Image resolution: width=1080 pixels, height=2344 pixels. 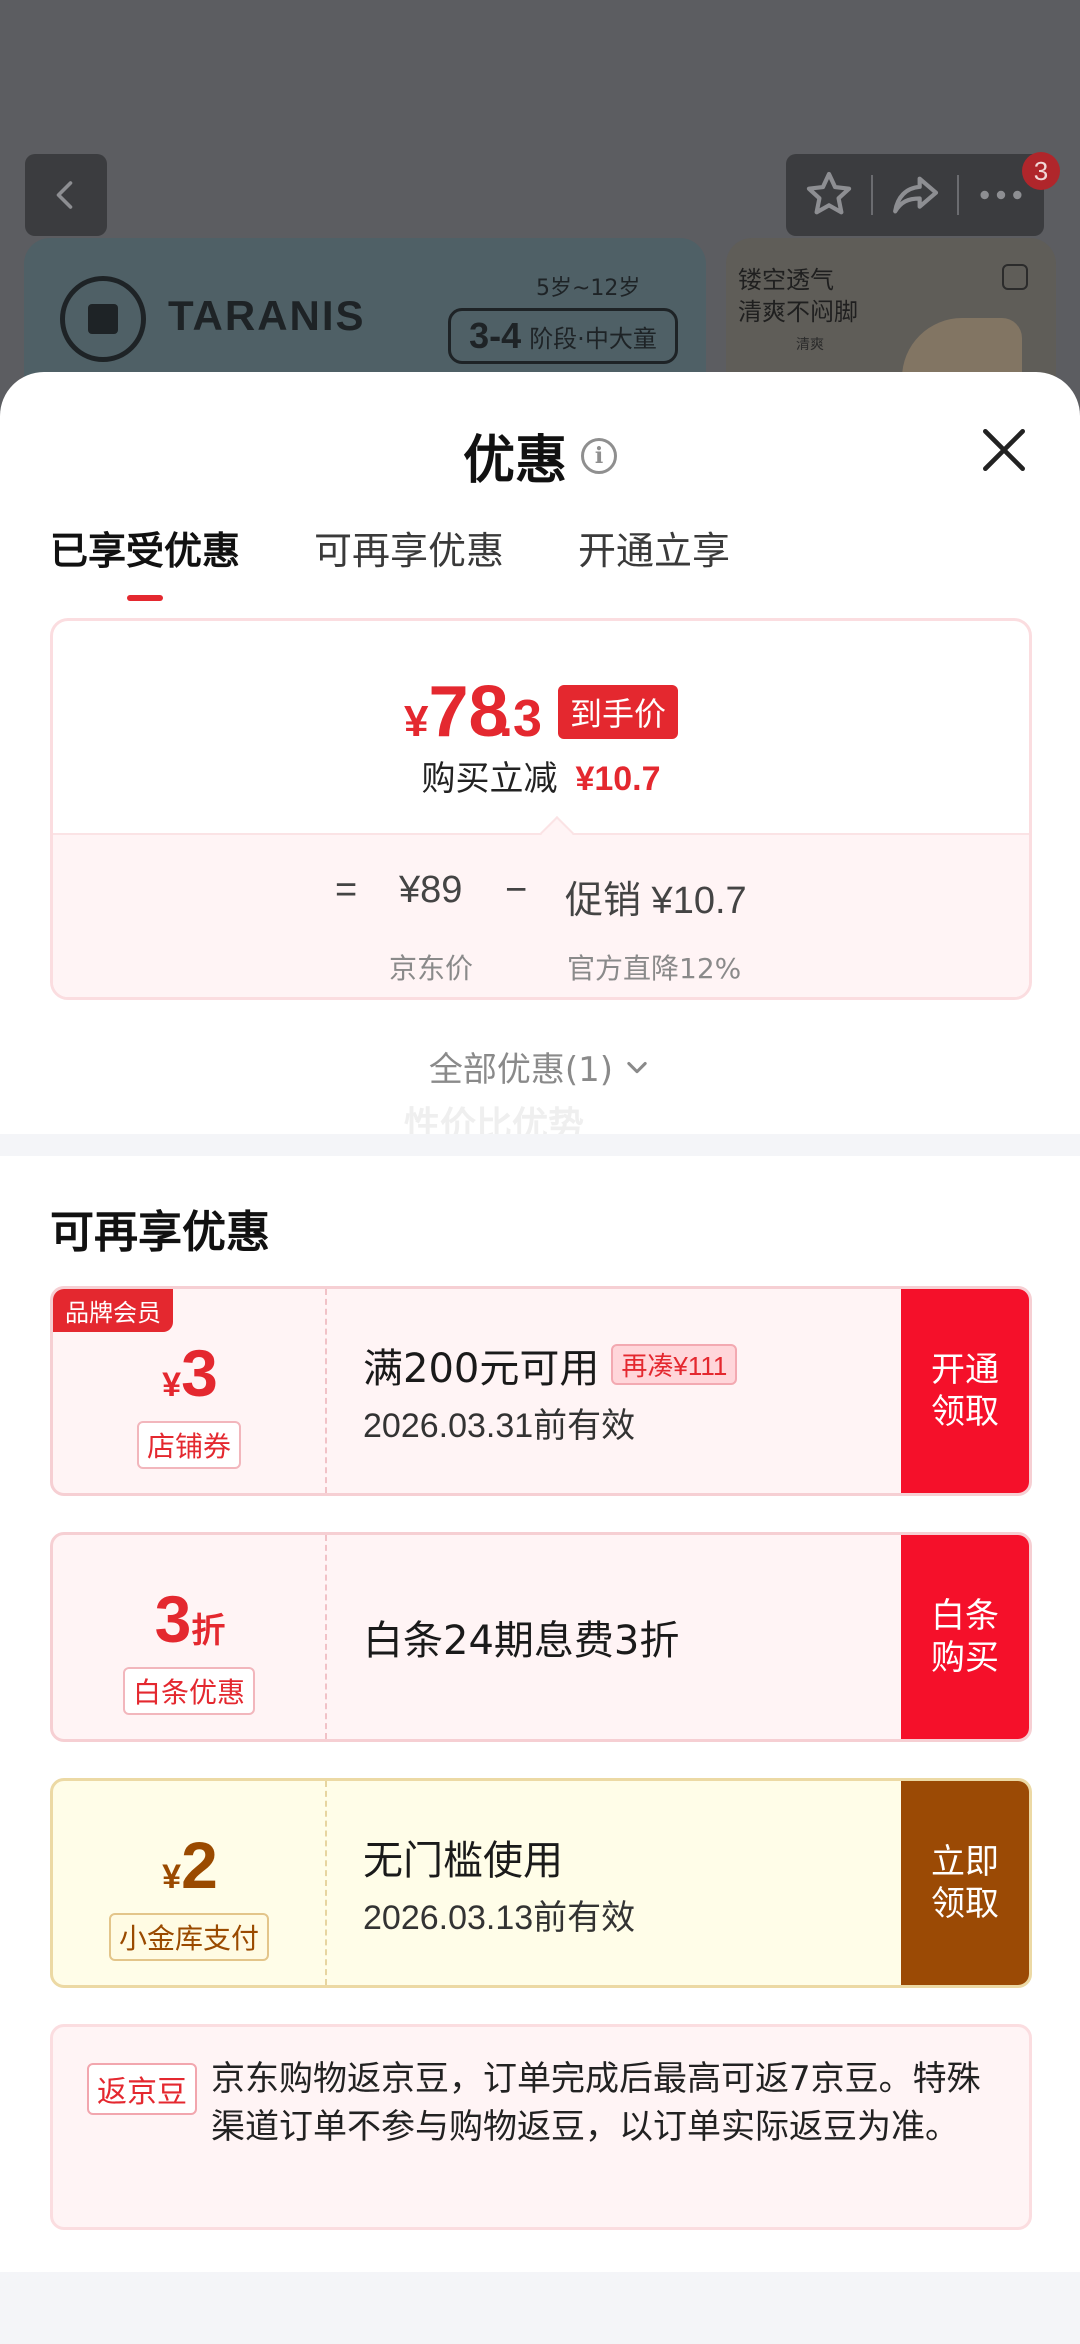 I want to click on sheet-header: 优惠 i, so click(x=540, y=455).